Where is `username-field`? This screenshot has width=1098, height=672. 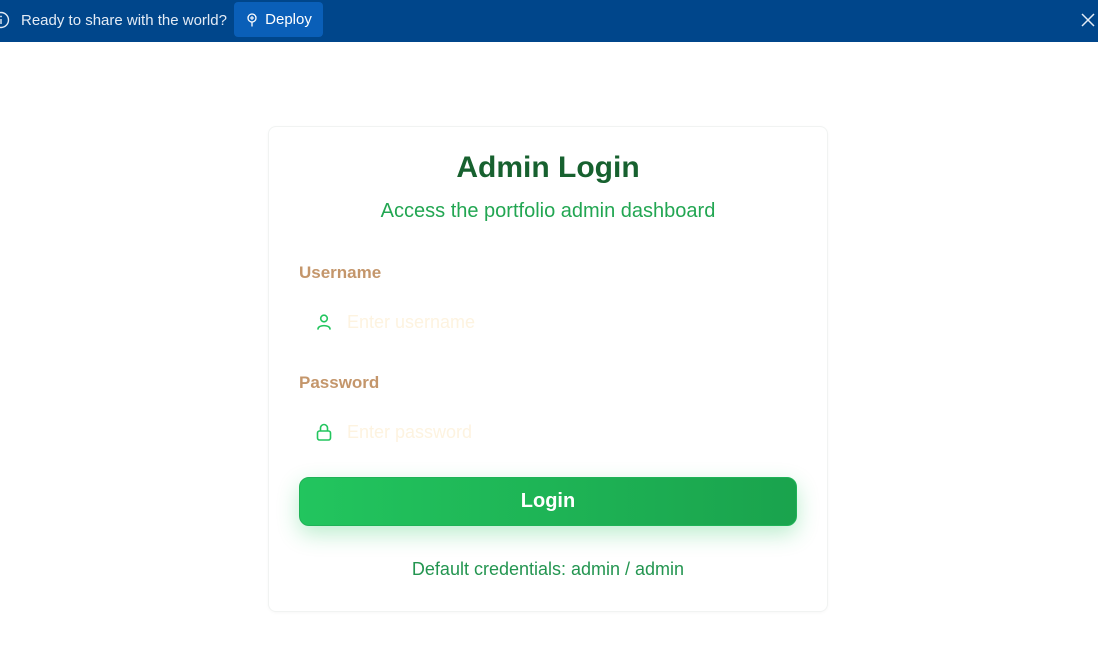
username-field is located at coordinates (548, 322).